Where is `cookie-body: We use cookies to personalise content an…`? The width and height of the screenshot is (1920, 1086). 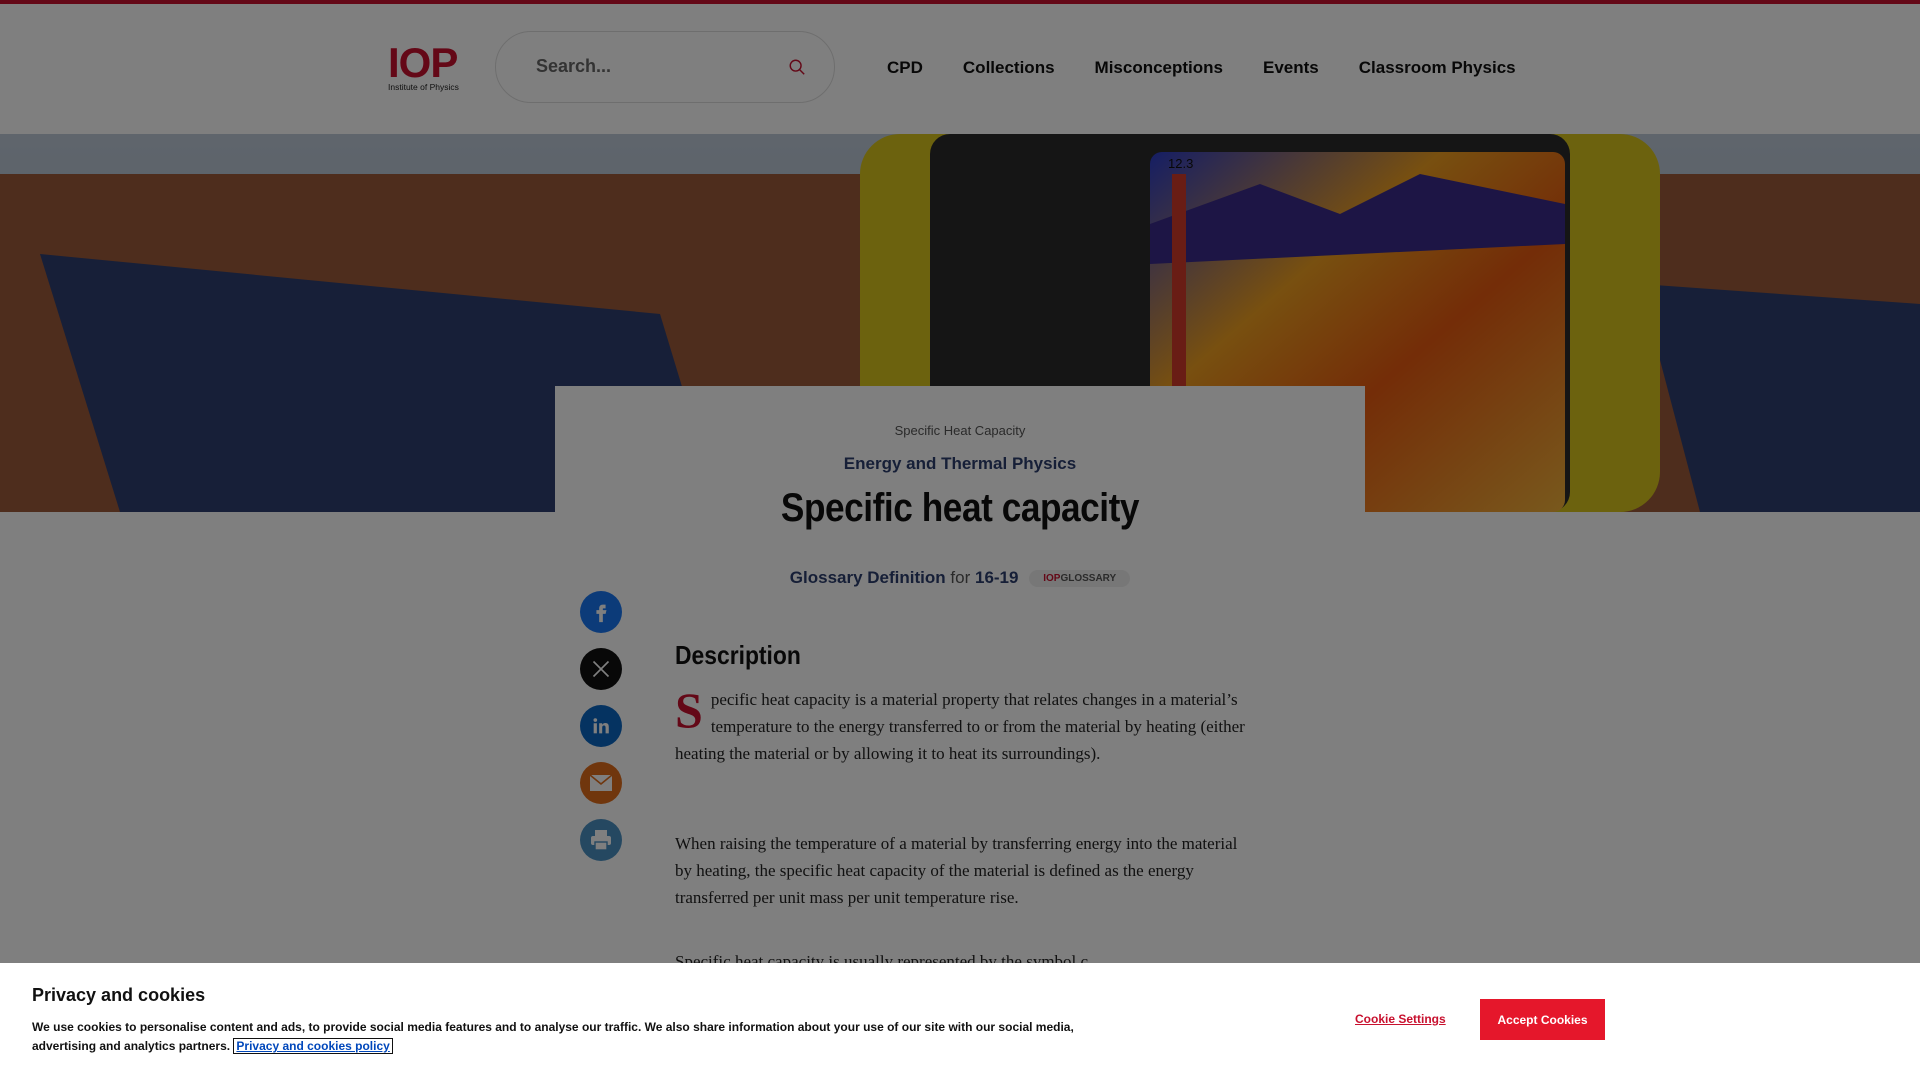
cookie-body: We use cookies to personalise content an… is located at coordinates (553, 1036).